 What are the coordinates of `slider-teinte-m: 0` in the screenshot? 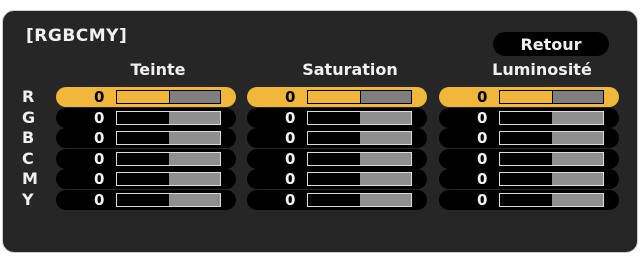 It's located at (146, 179).